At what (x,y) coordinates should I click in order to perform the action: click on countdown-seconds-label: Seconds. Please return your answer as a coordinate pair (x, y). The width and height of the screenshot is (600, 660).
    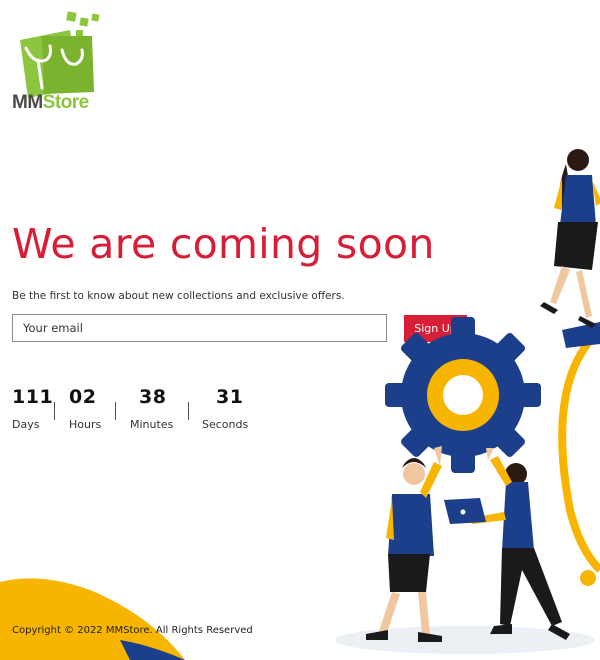
    Looking at the image, I should click on (225, 424).